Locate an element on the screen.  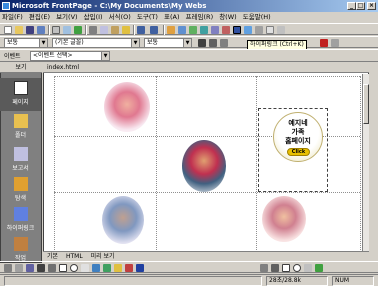
save-icon is located at coordinates (30, 30).